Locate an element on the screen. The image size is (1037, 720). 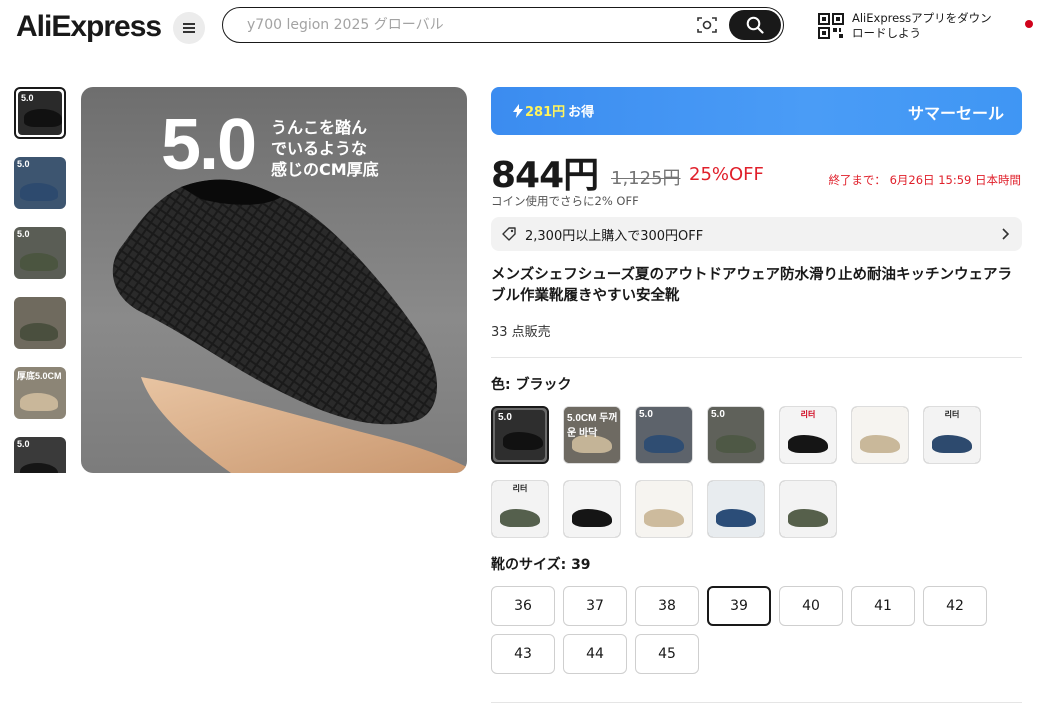
swatch-image: 5.0CM 두꺼운 바닥 is located at coordinates (592, 435).